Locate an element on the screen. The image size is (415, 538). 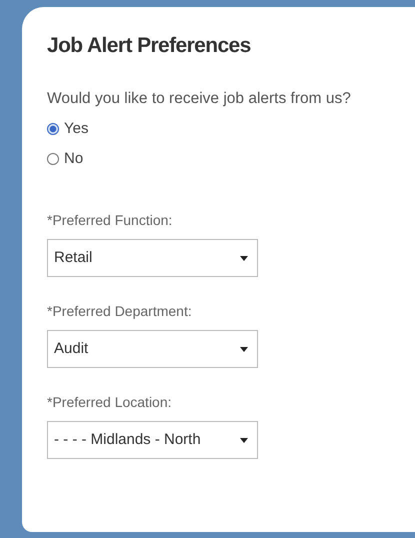
field-label: *Preferred Location: is located at coordinates (110, 402).